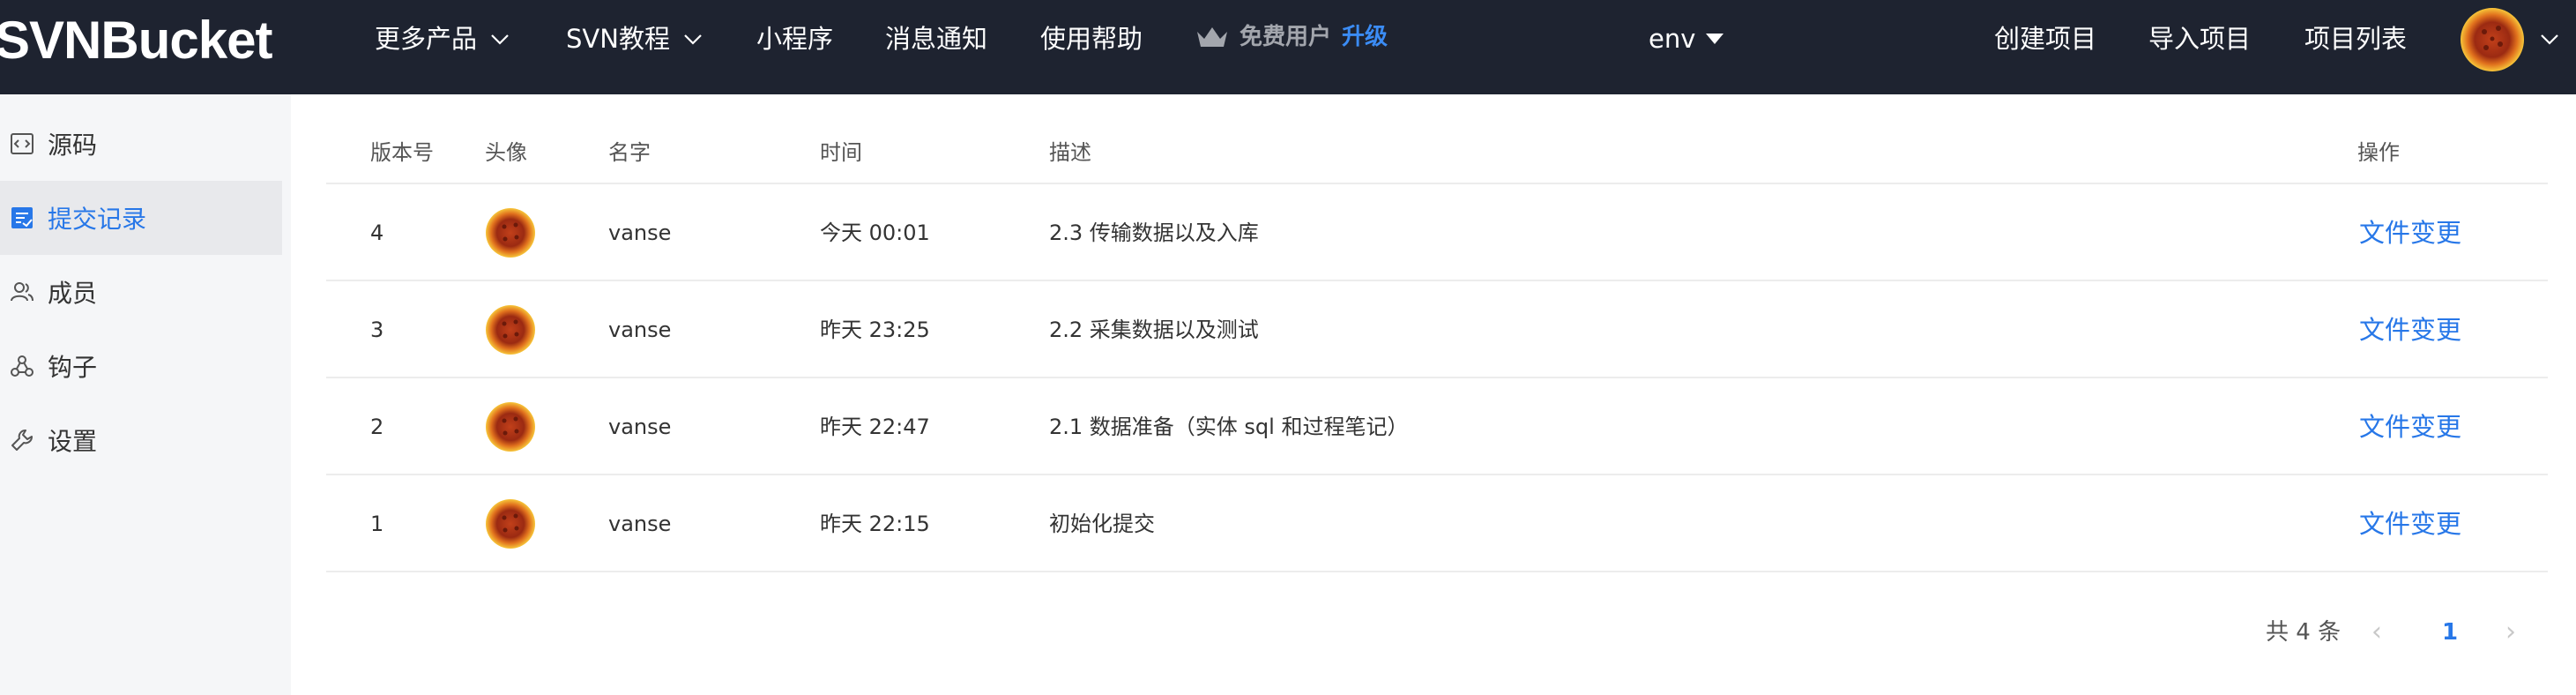 The image size is (2576, 695). What do you see at coordinates (506, 152) in the screenshot?
I see `column-header: 头像` at bounding box center [506, 152].